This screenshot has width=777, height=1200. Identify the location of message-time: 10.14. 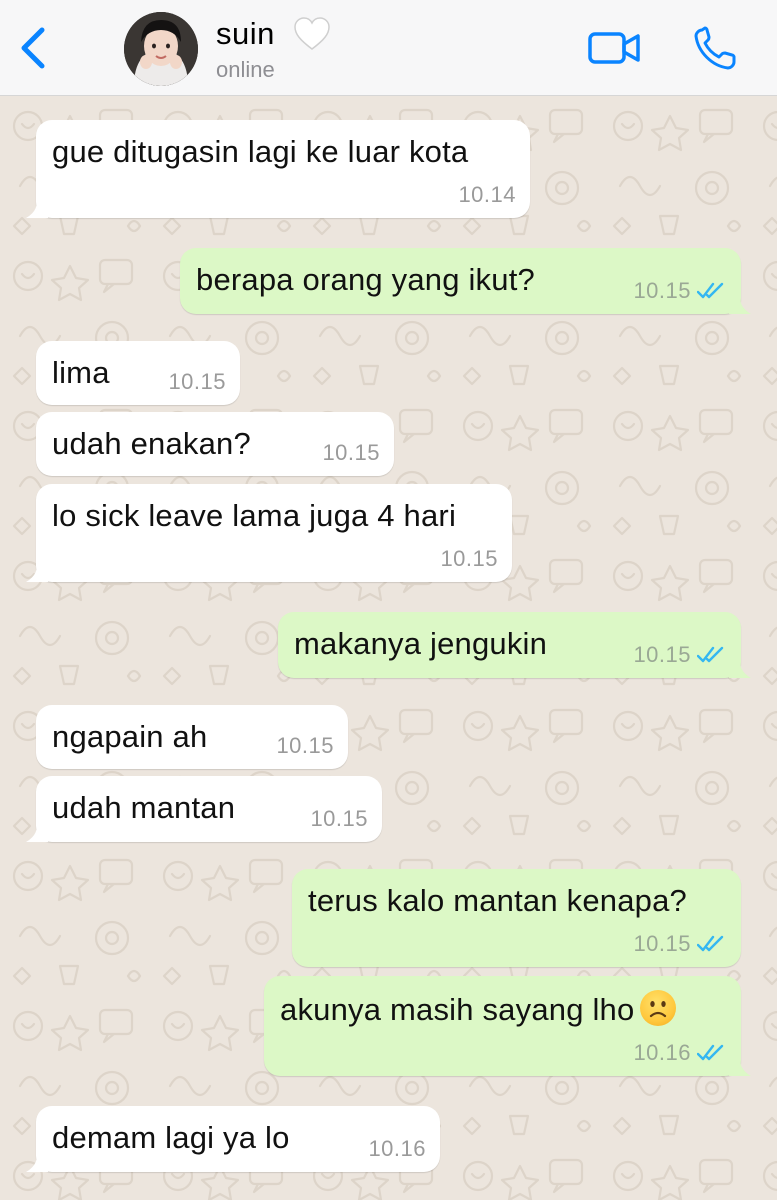
(487, 194).